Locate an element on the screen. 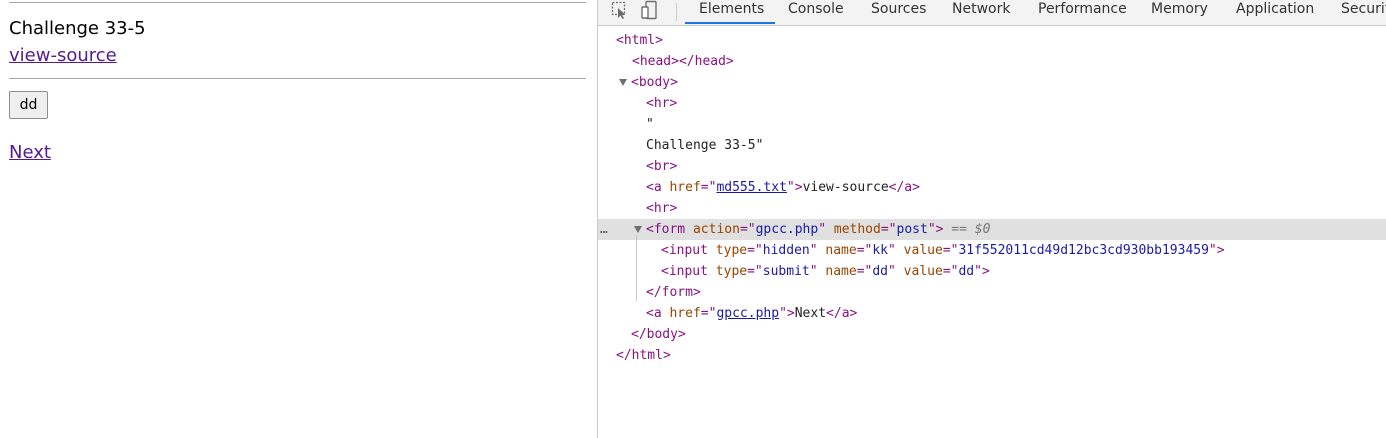 This screenshot has height=438, width=1386. indent-guide is located at coordinates (636, 268).